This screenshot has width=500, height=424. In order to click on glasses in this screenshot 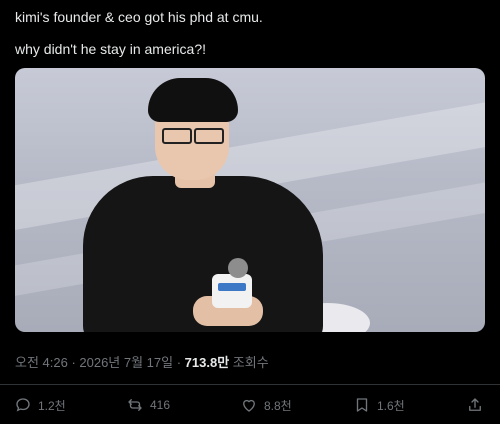, I will do `click(193, 136)`.